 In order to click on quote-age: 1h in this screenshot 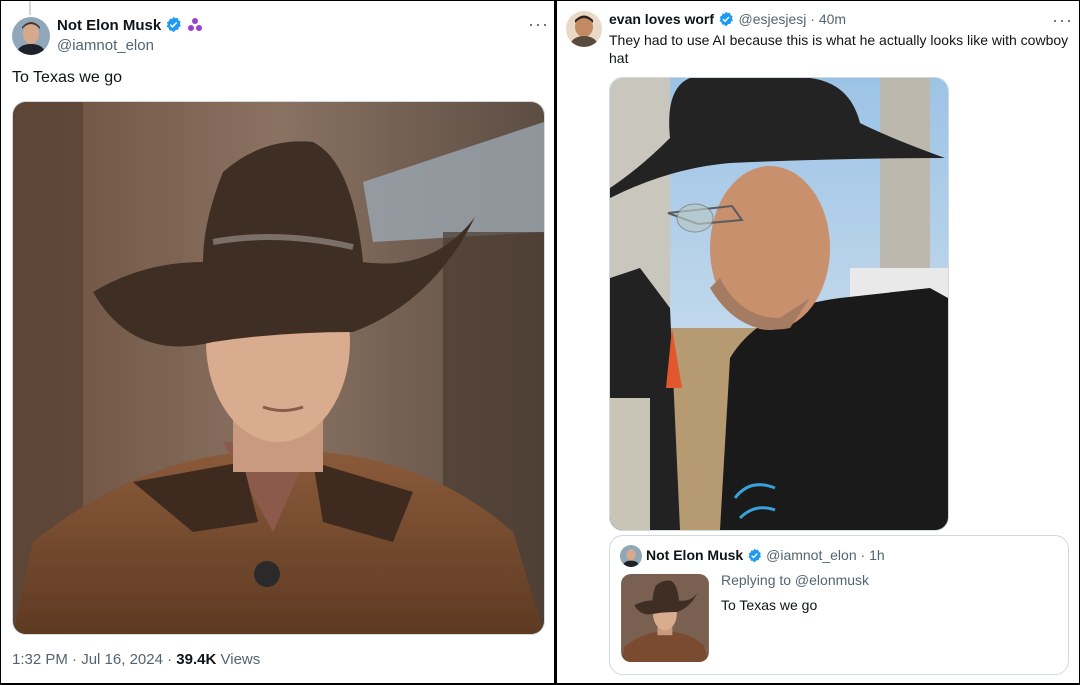, I will do `click(877, 555)`.